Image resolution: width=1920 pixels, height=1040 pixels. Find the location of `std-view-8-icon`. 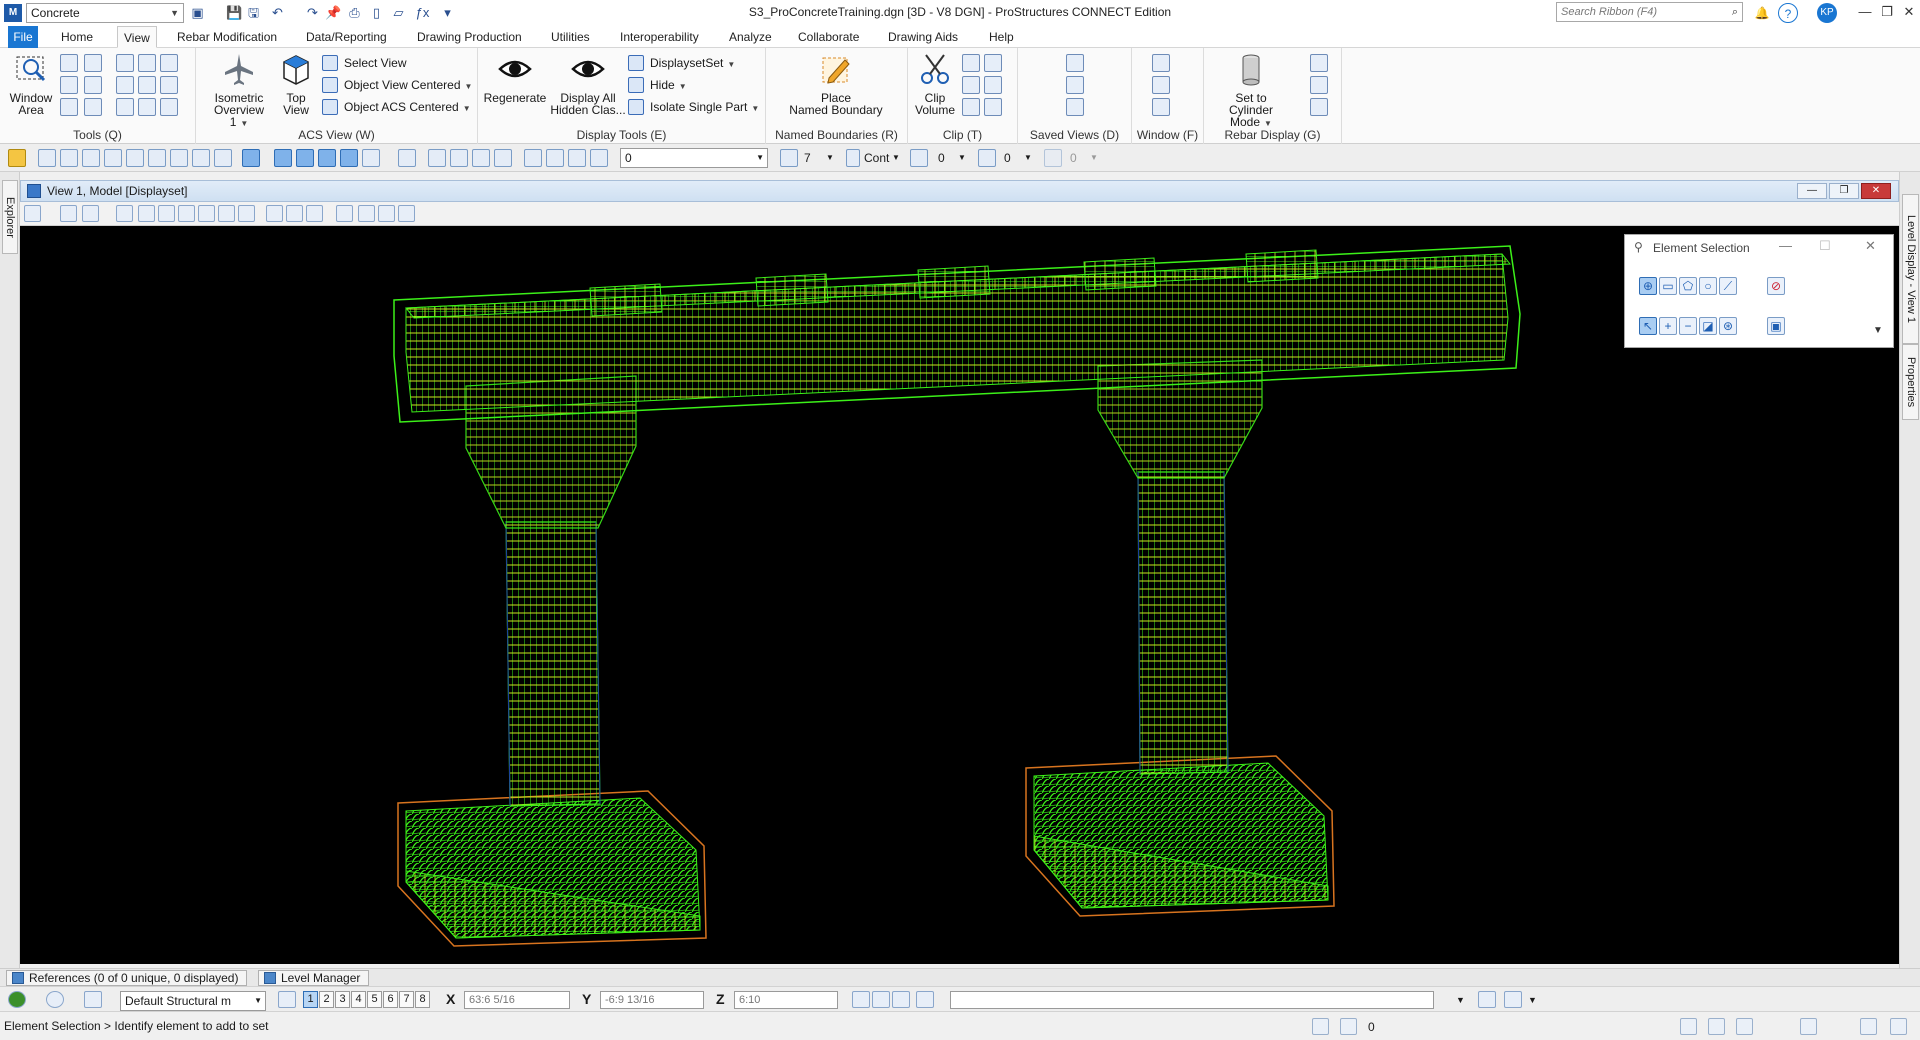

std-view-8-icon is located at coordinates (599, 158).